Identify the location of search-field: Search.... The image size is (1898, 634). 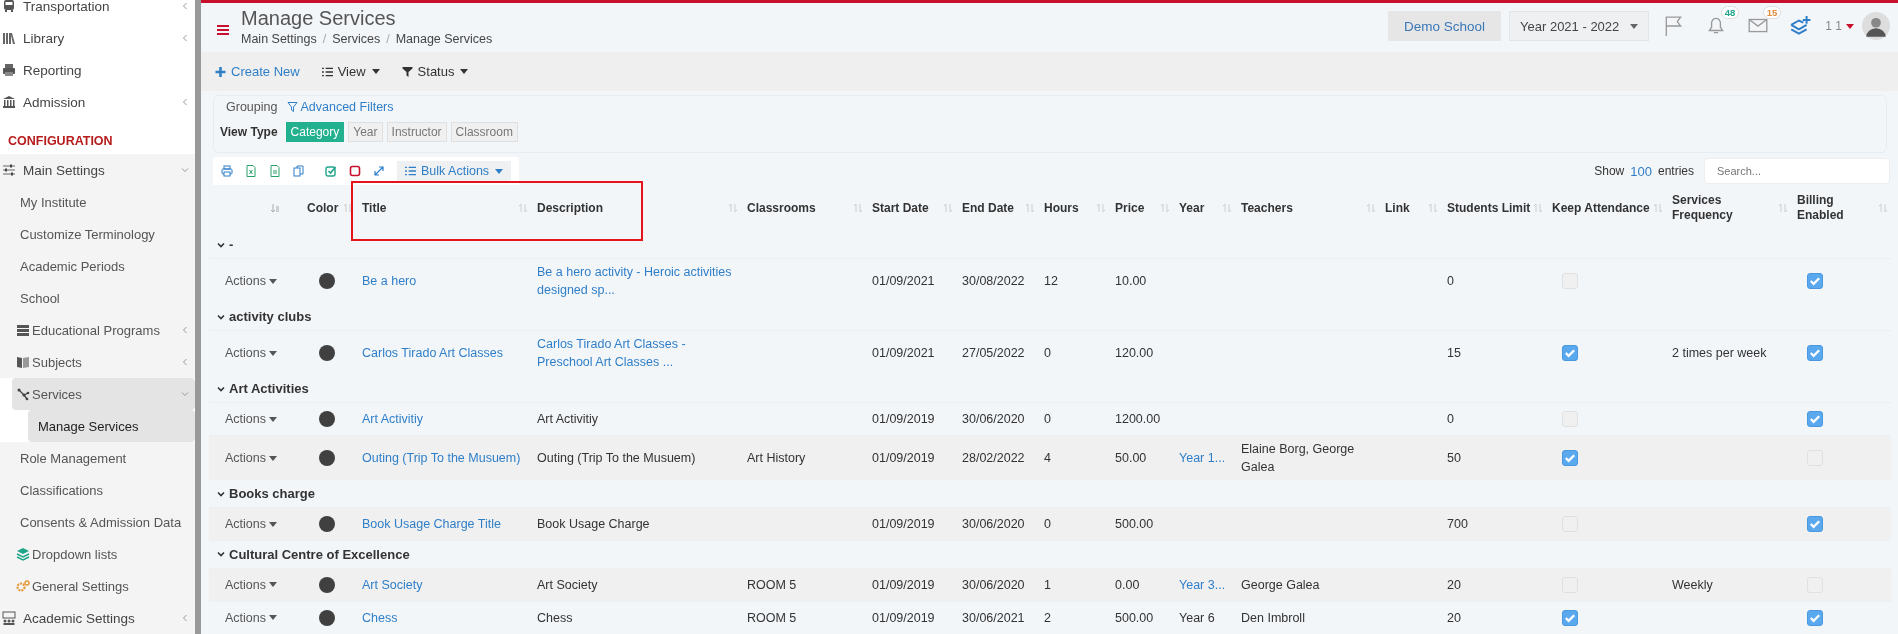
(1797, 171).